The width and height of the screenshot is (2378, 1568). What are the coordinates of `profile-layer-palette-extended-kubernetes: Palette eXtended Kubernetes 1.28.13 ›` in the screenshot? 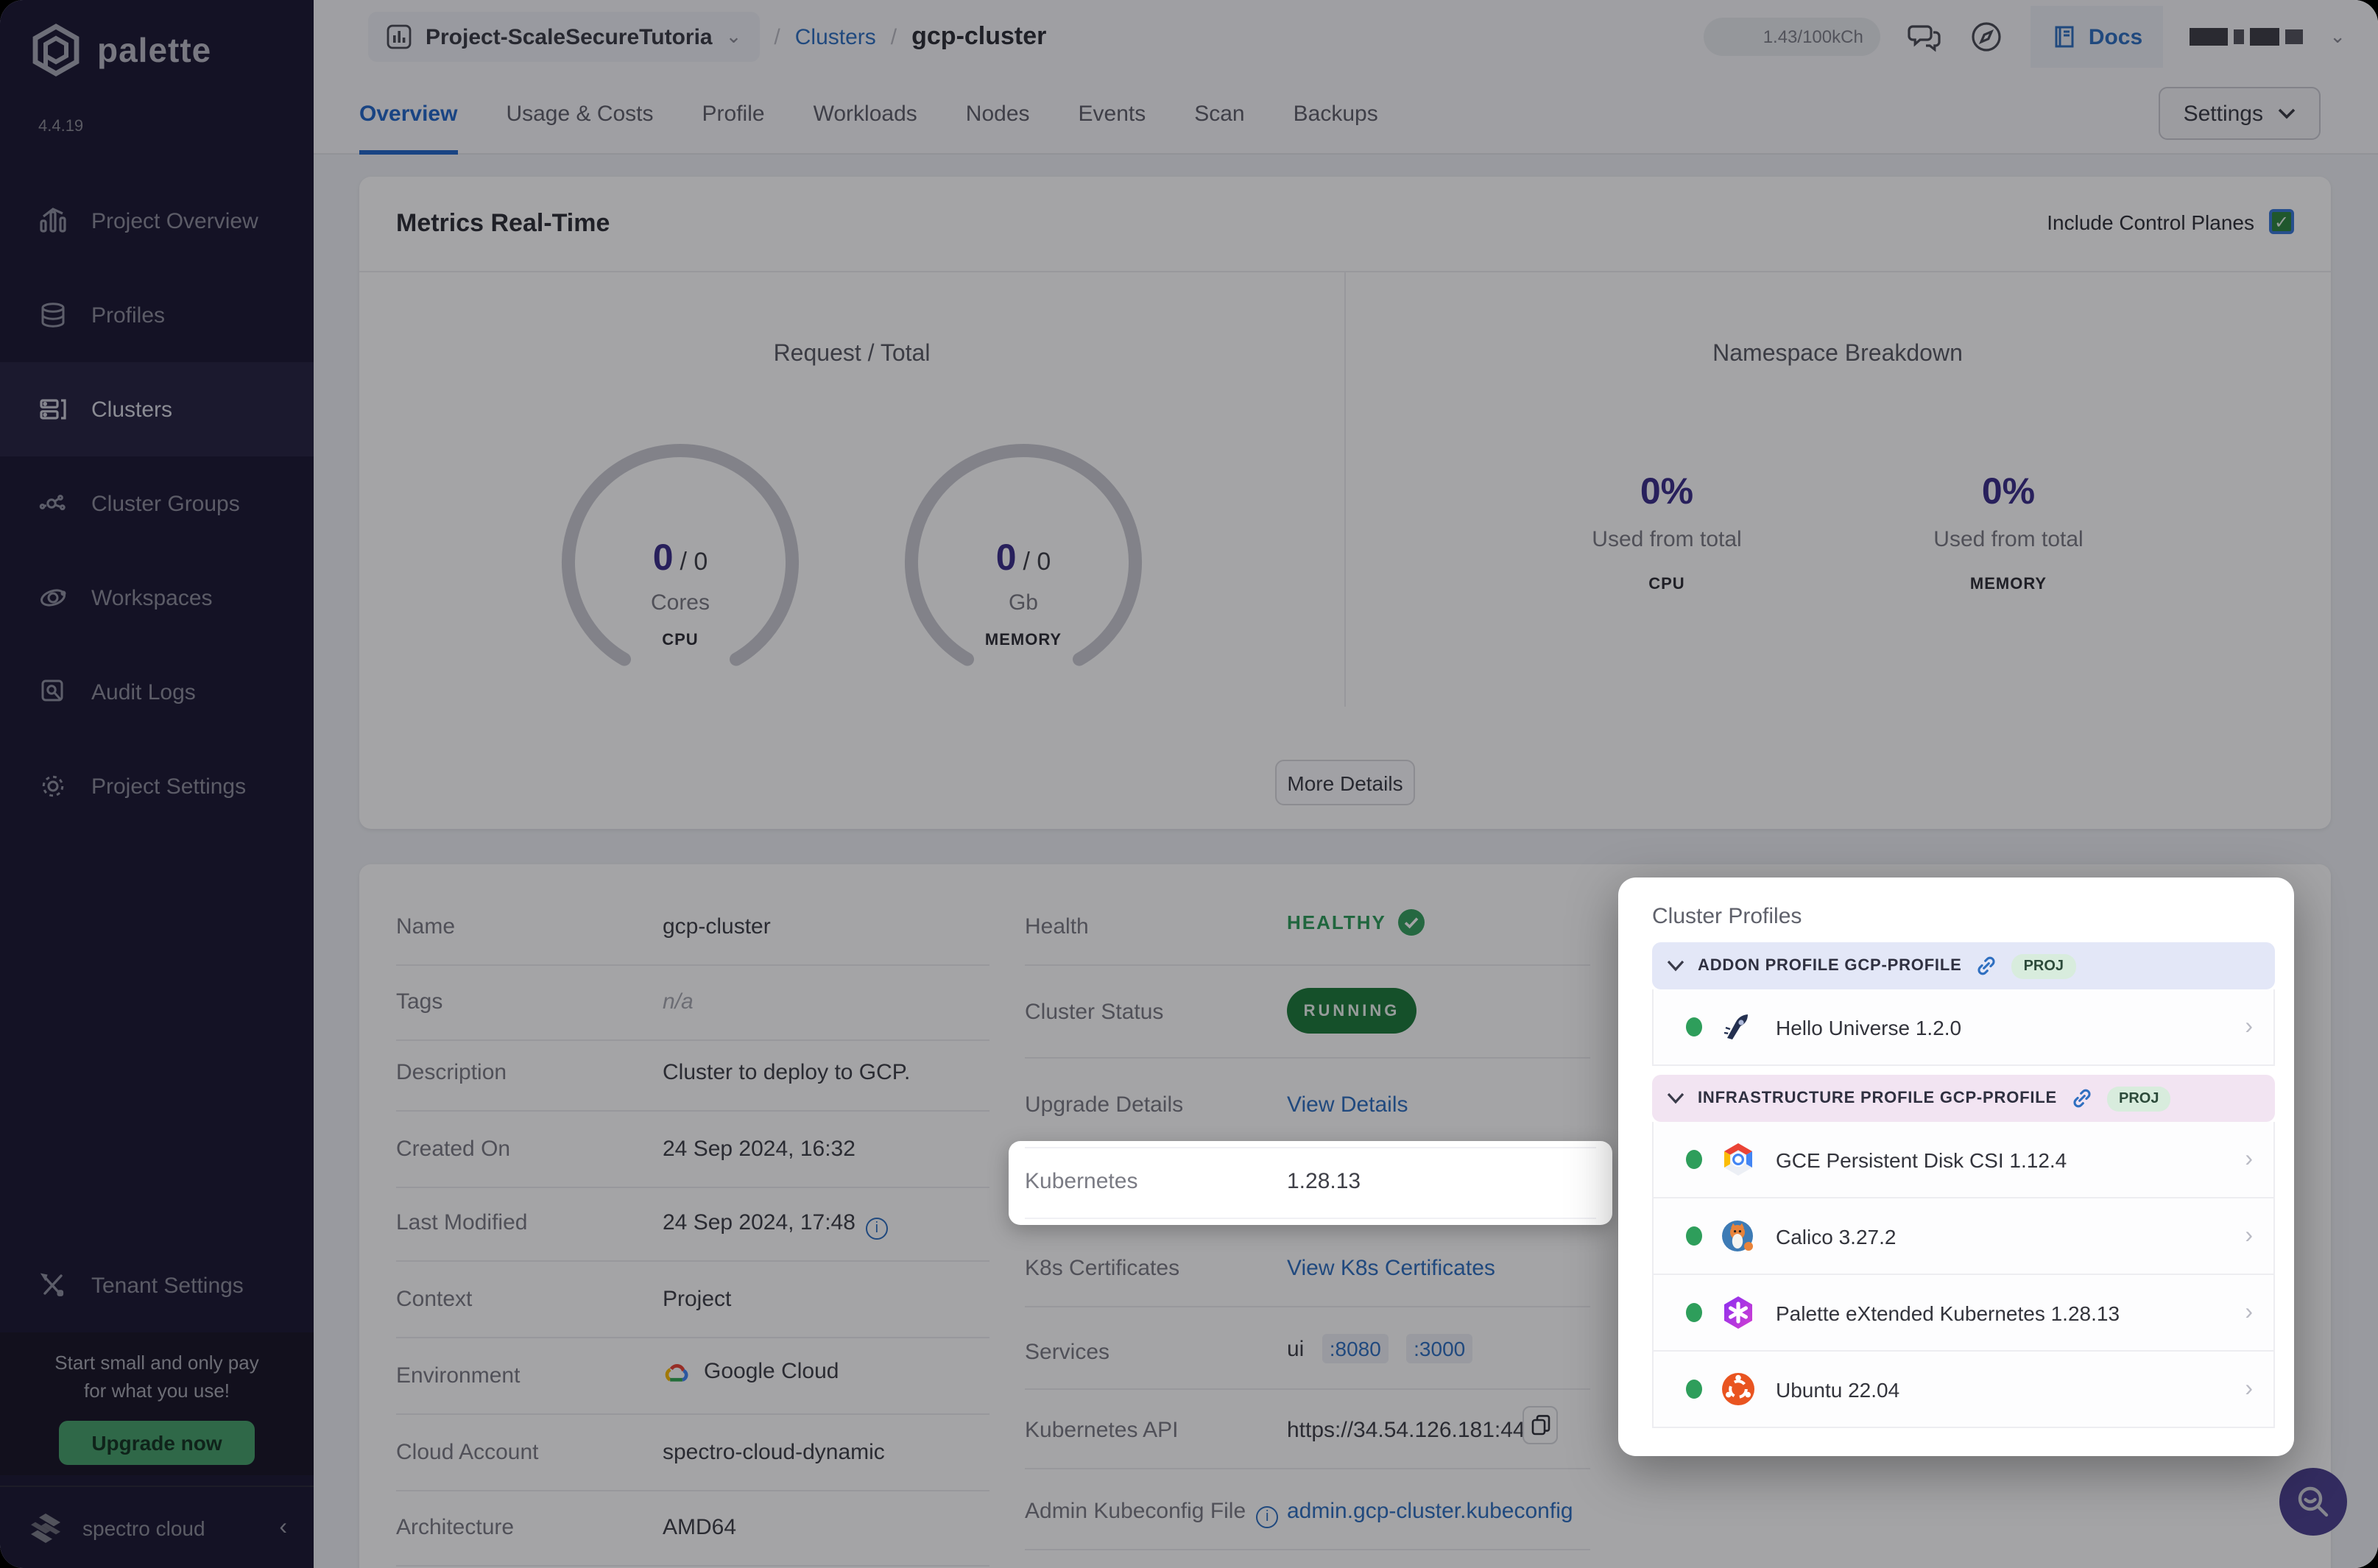 It's located at (1963, 1313).